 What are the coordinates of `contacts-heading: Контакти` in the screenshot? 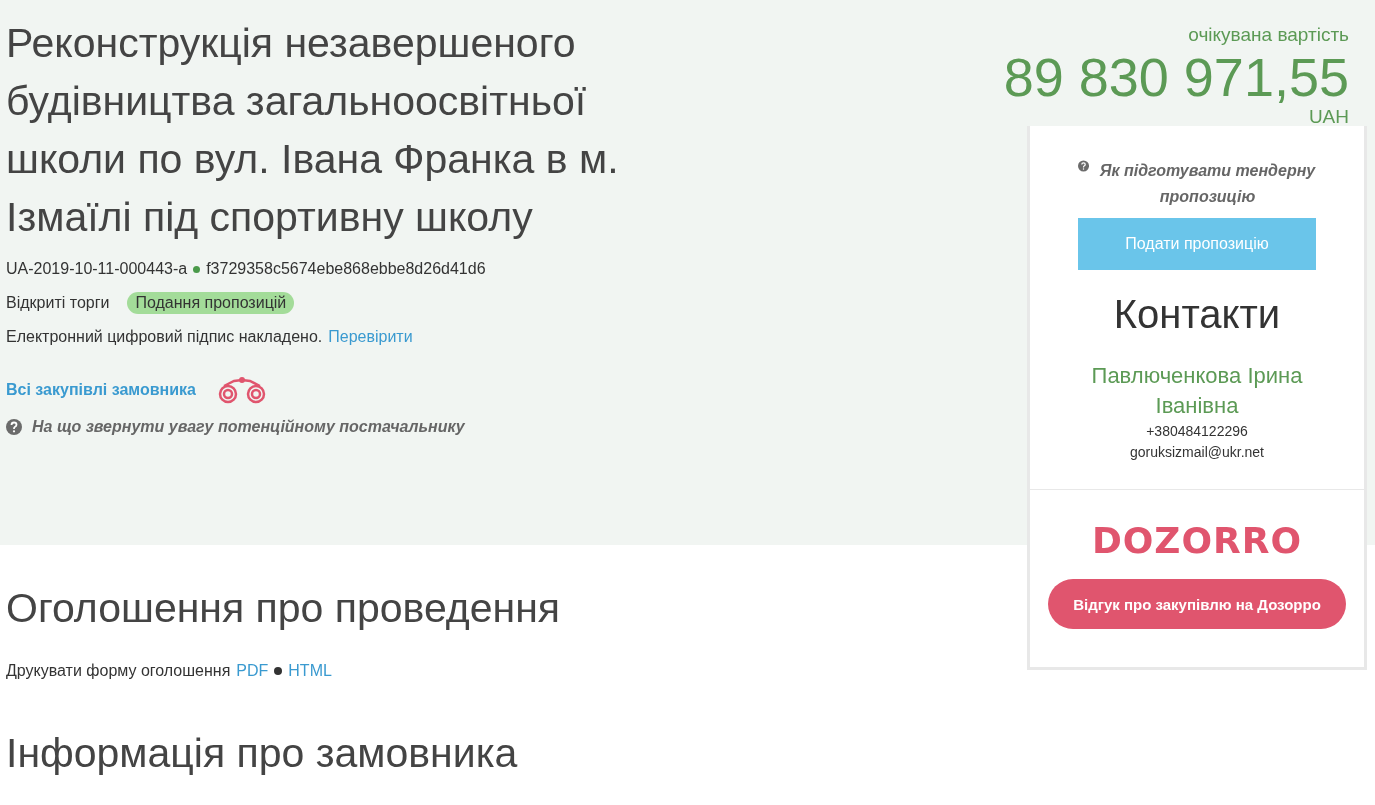 It's located at (1197, 314).